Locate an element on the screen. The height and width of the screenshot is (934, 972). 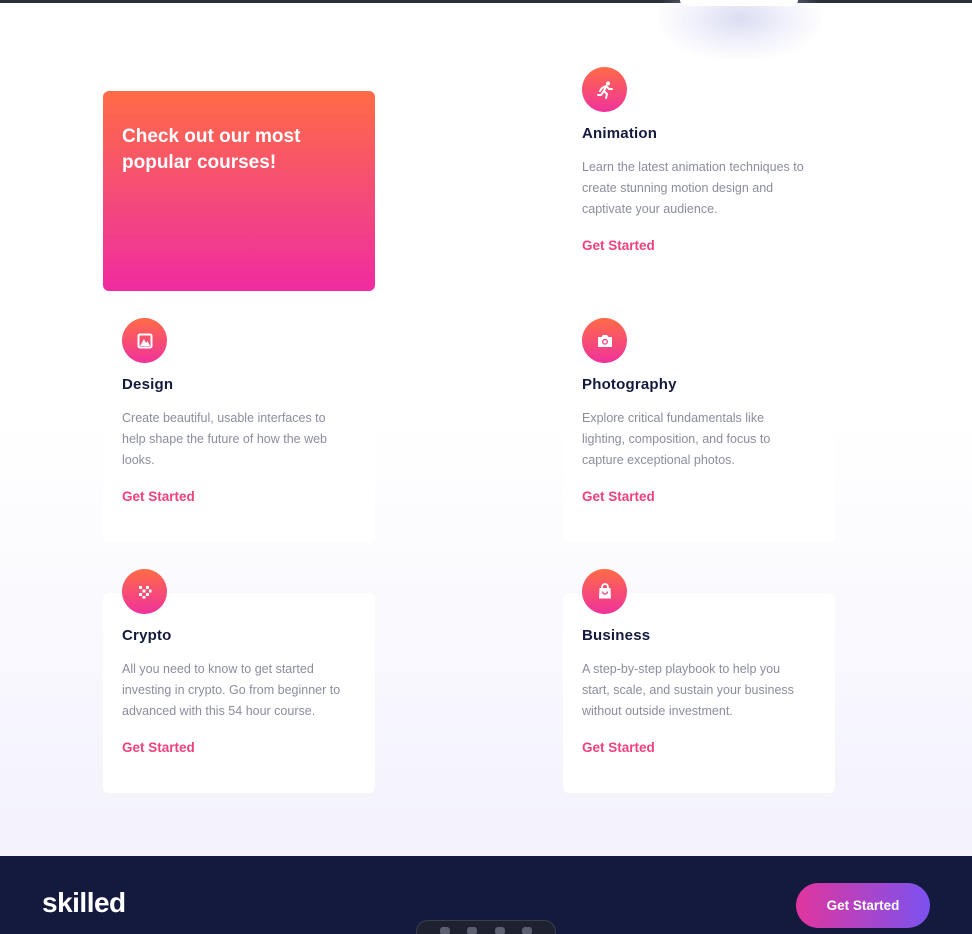
menu-icon is located at coordinates (499, 930).